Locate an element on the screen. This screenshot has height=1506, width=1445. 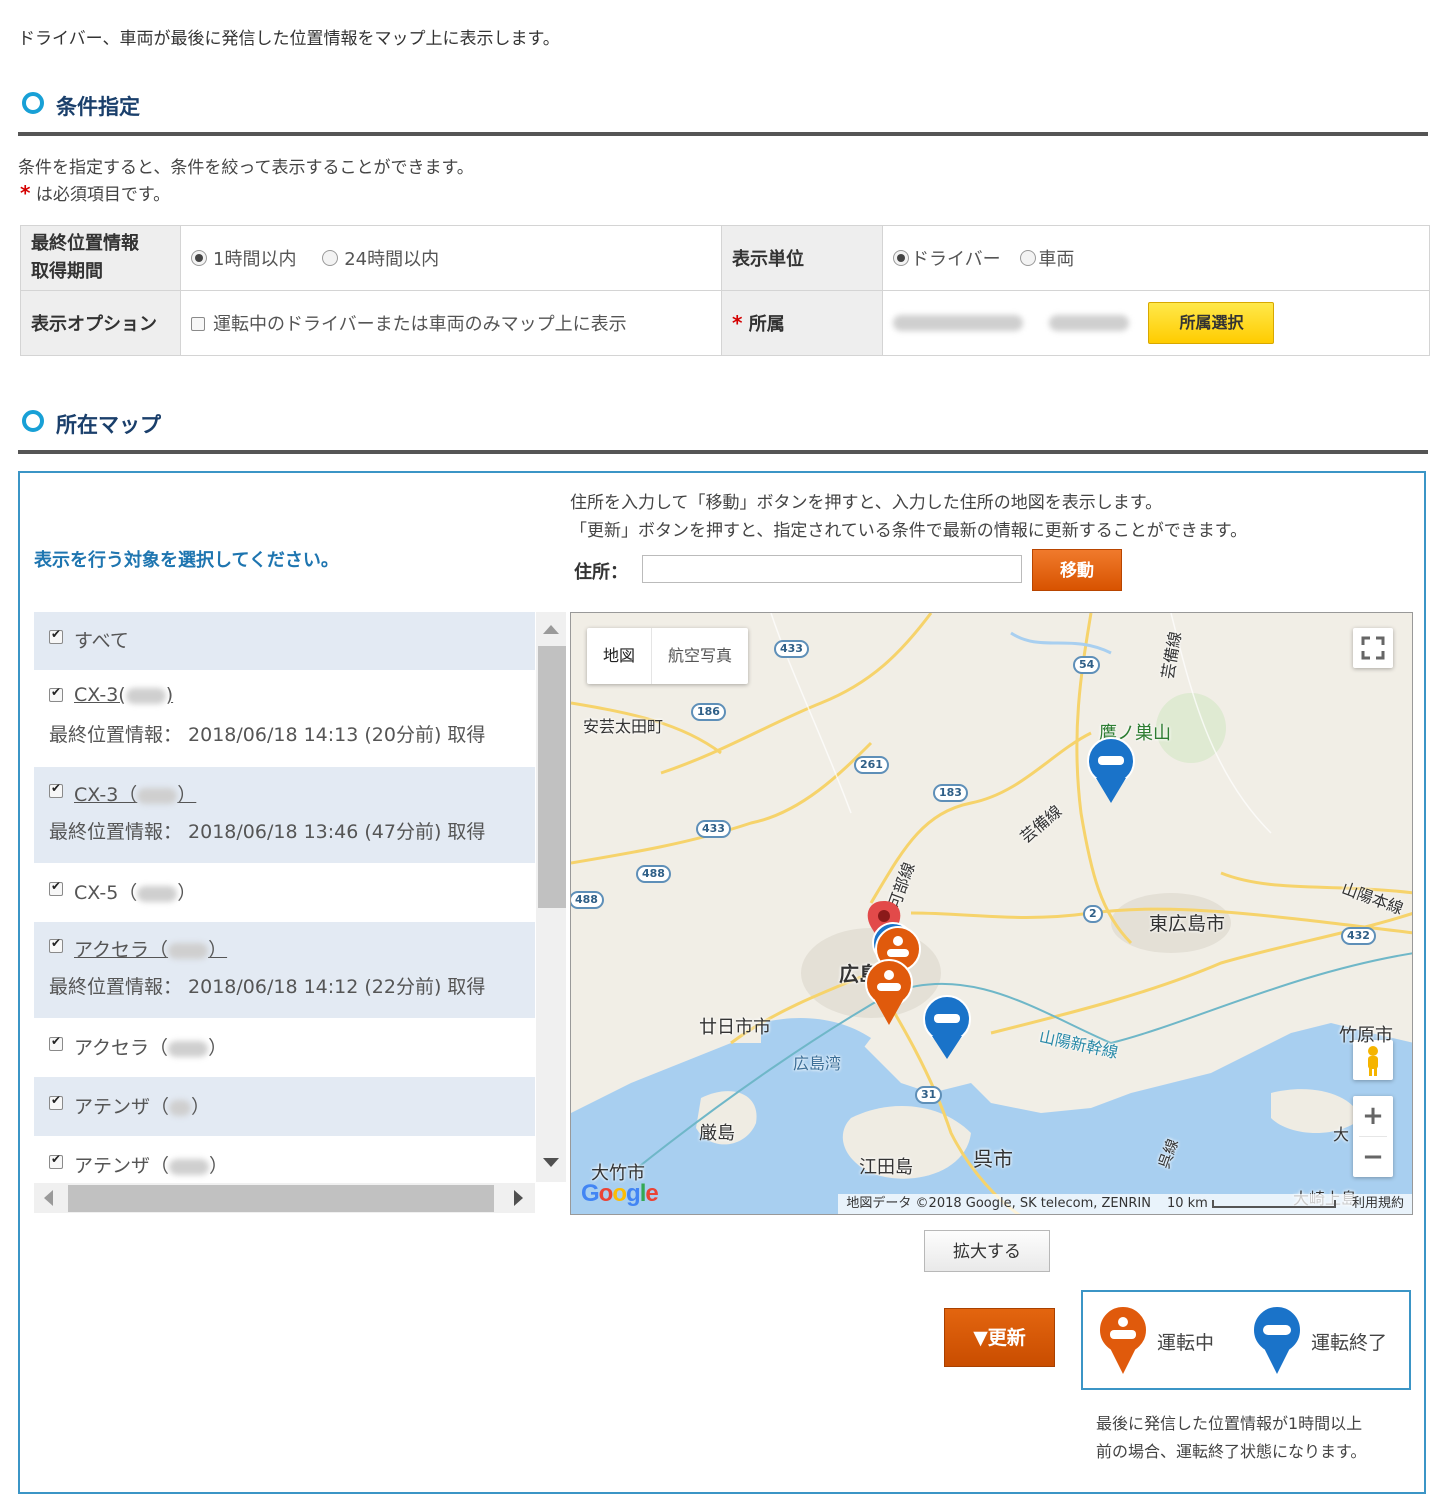
list-item: CX-5（ ） is located at coordinates (284, 892).